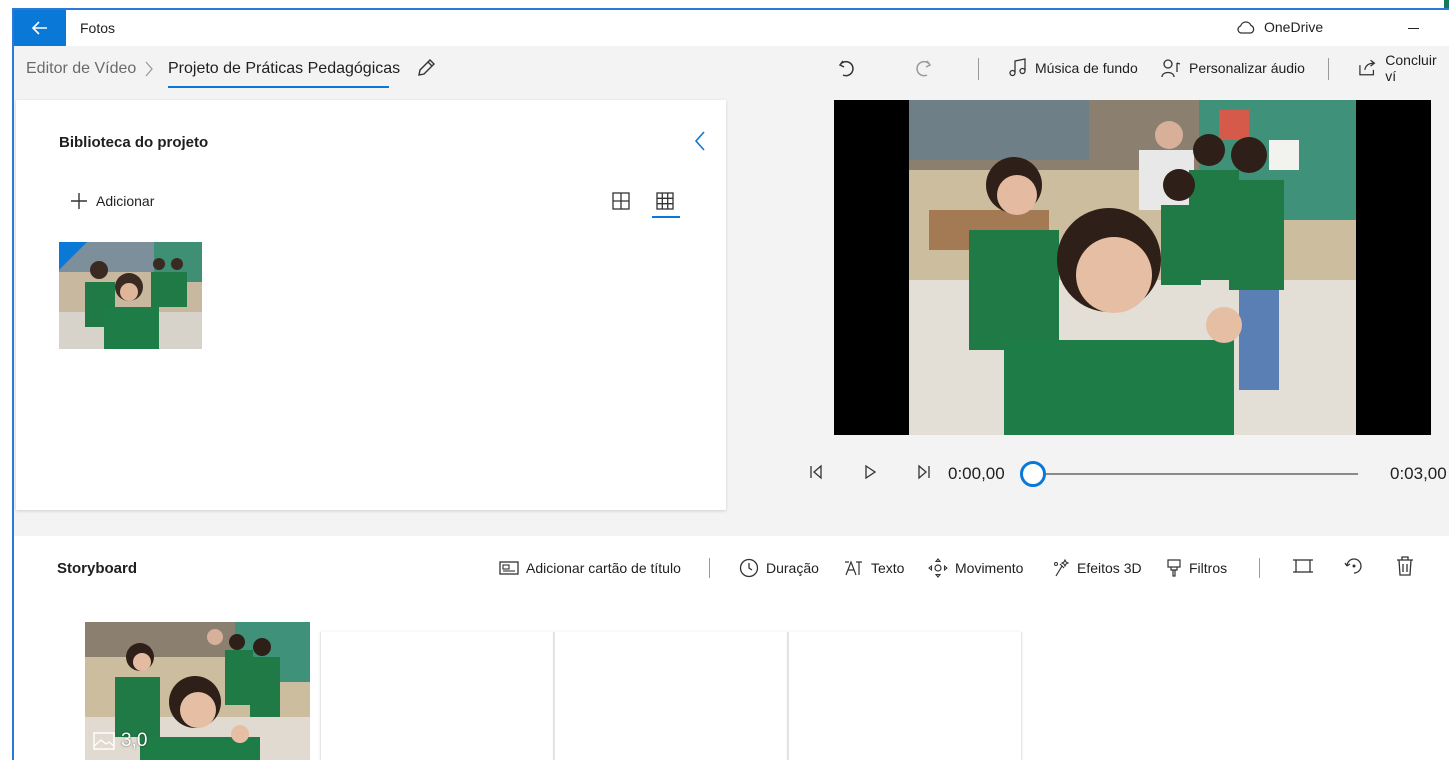 Image resolution: width=1449 pixels, height=760 pixels. I want to click on library-media-thumbnail, so click(130, 295).